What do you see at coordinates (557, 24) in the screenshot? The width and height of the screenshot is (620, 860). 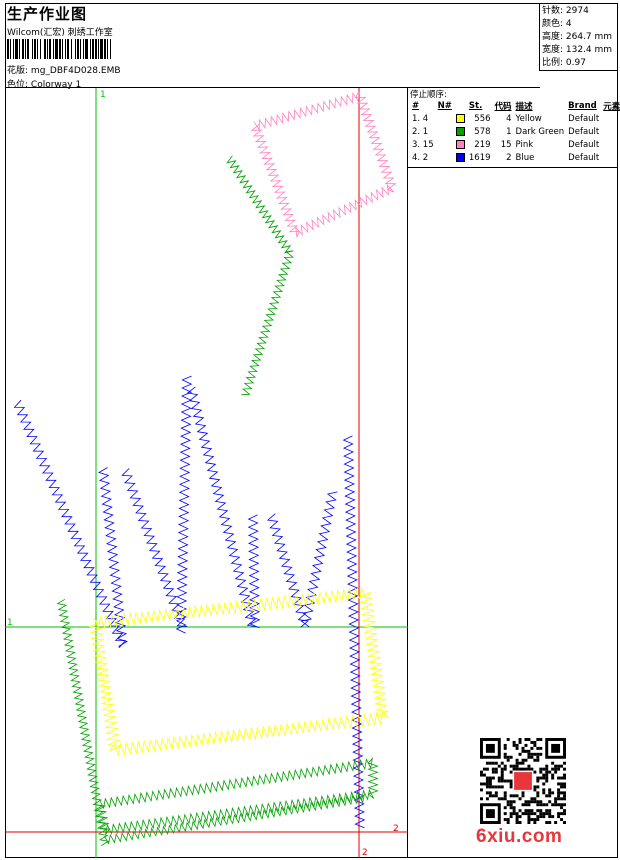 I see `stat-colors: 颜色: 4` at bounding box center [557, 24].